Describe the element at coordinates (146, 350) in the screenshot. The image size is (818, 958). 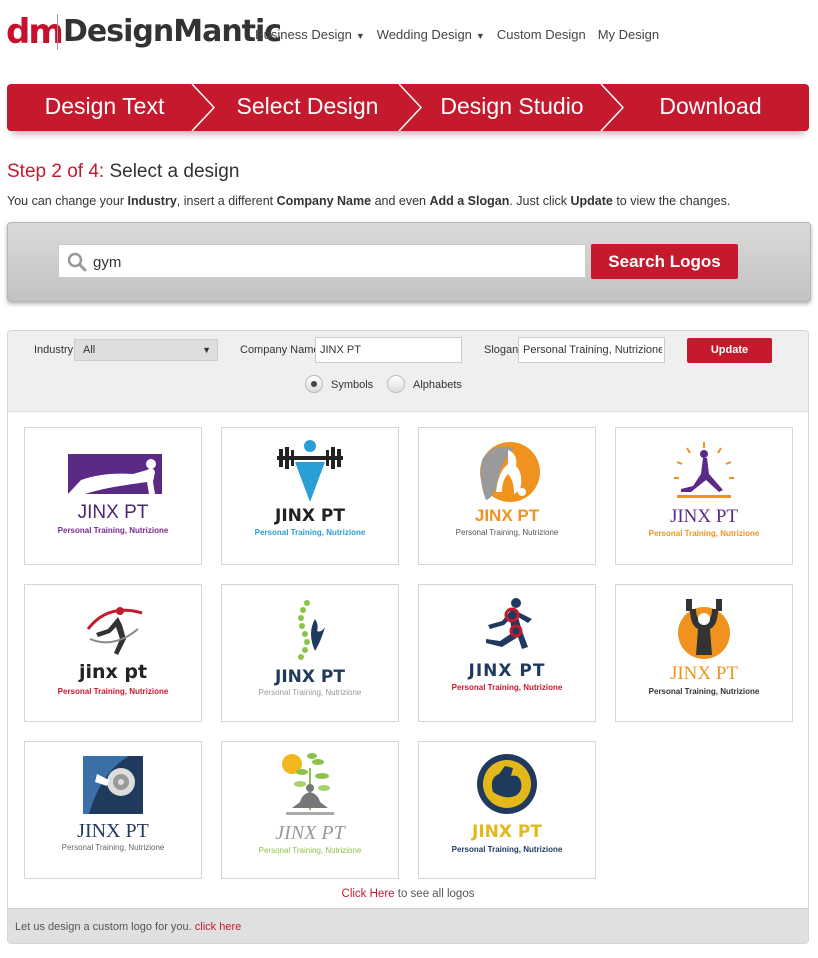
I see `industry-select: All ▼` at that location.